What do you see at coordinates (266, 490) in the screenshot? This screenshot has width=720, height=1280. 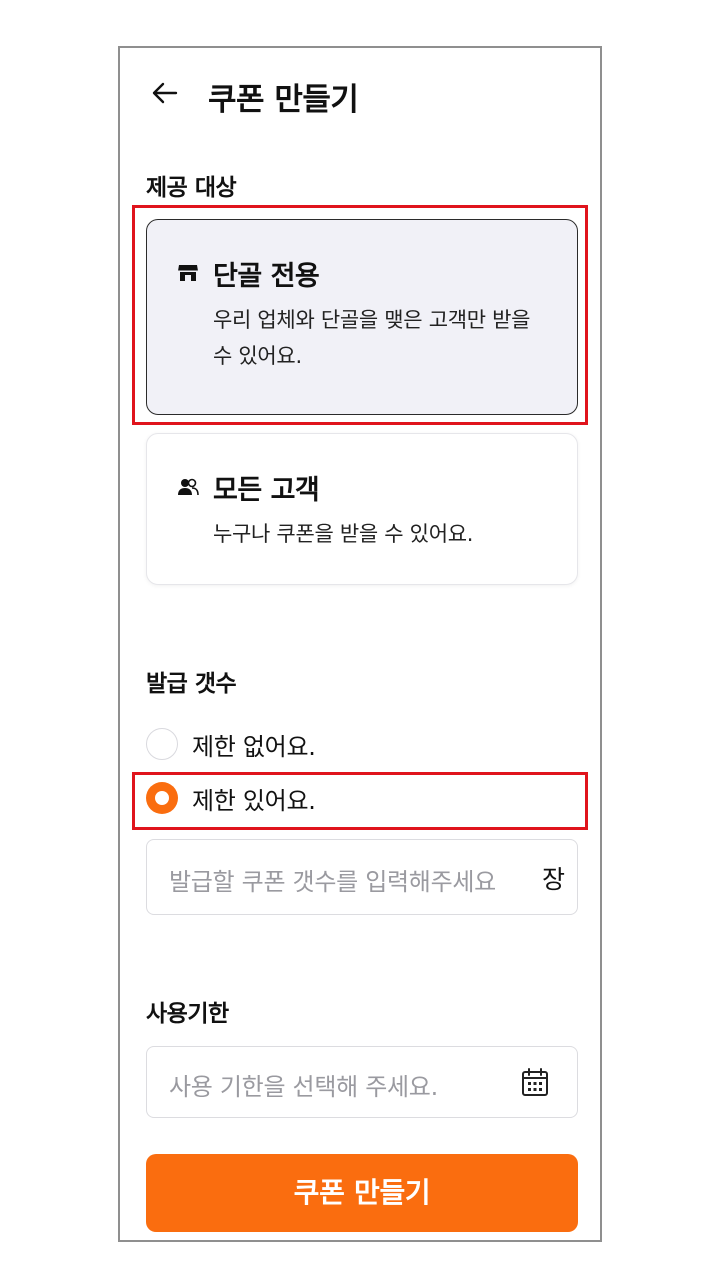 I see `target-option-title: 모든 고객` at bounding box center [266, 490].